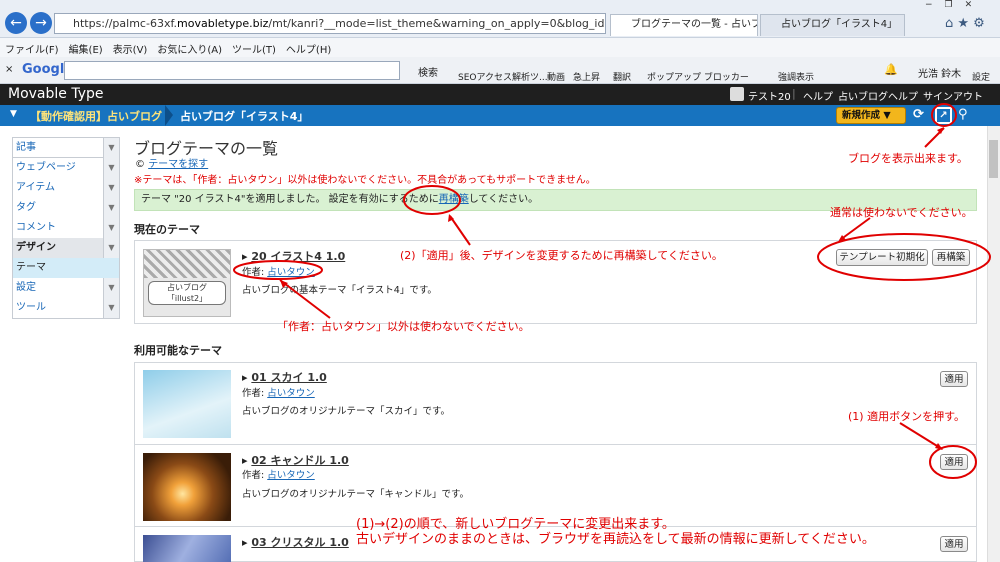  Describe the element at coordinates (944, 115) in the screenshot. I see `annotation-circle-view-blog` at that location.